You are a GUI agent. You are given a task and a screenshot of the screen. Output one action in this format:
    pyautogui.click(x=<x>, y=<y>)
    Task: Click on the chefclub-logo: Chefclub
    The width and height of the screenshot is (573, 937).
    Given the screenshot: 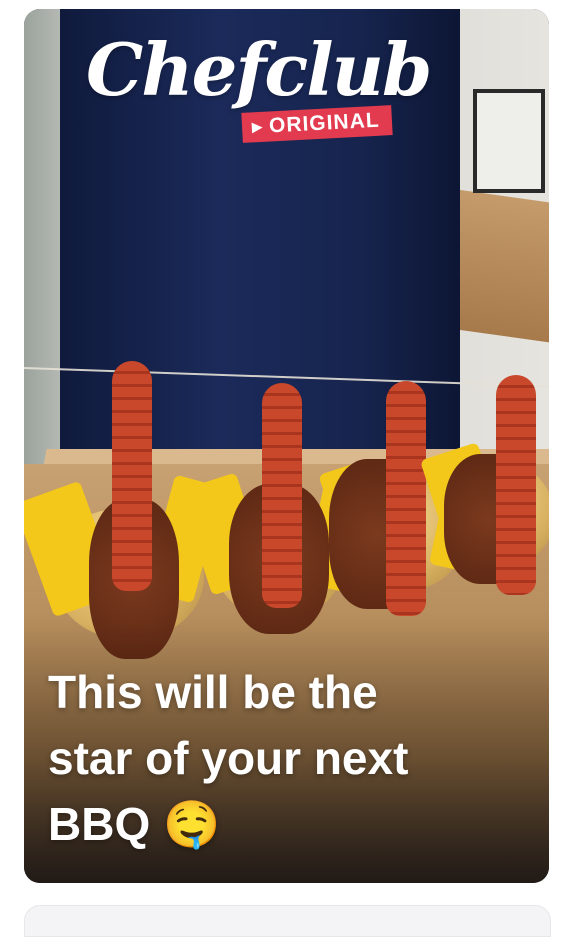 What is the action you would take?
    pyautogui.click(x=259, y=69)
    